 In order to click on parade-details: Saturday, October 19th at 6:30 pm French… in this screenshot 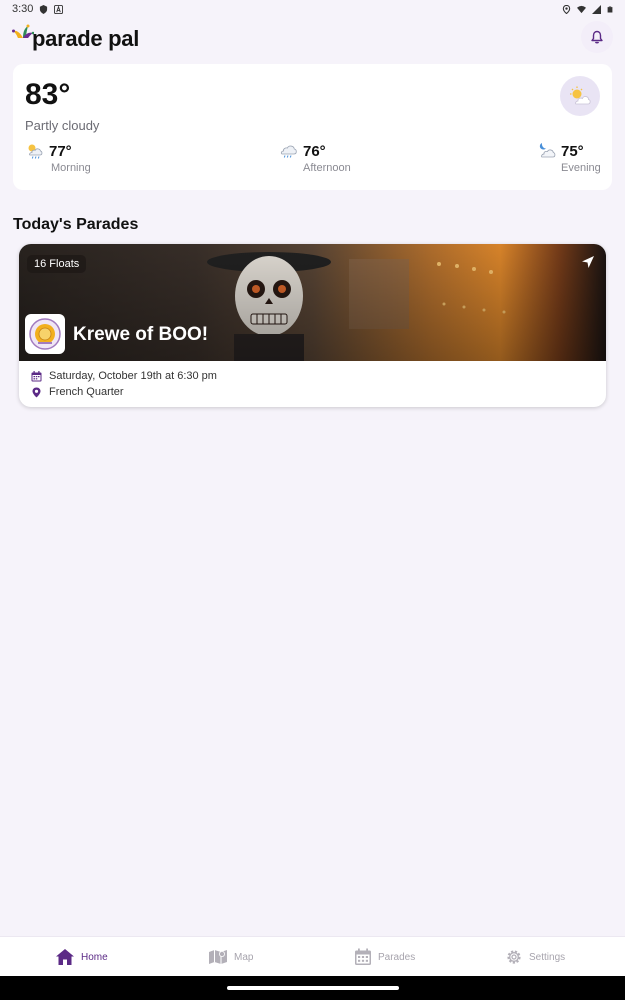, I will do `click(312, 384)`.